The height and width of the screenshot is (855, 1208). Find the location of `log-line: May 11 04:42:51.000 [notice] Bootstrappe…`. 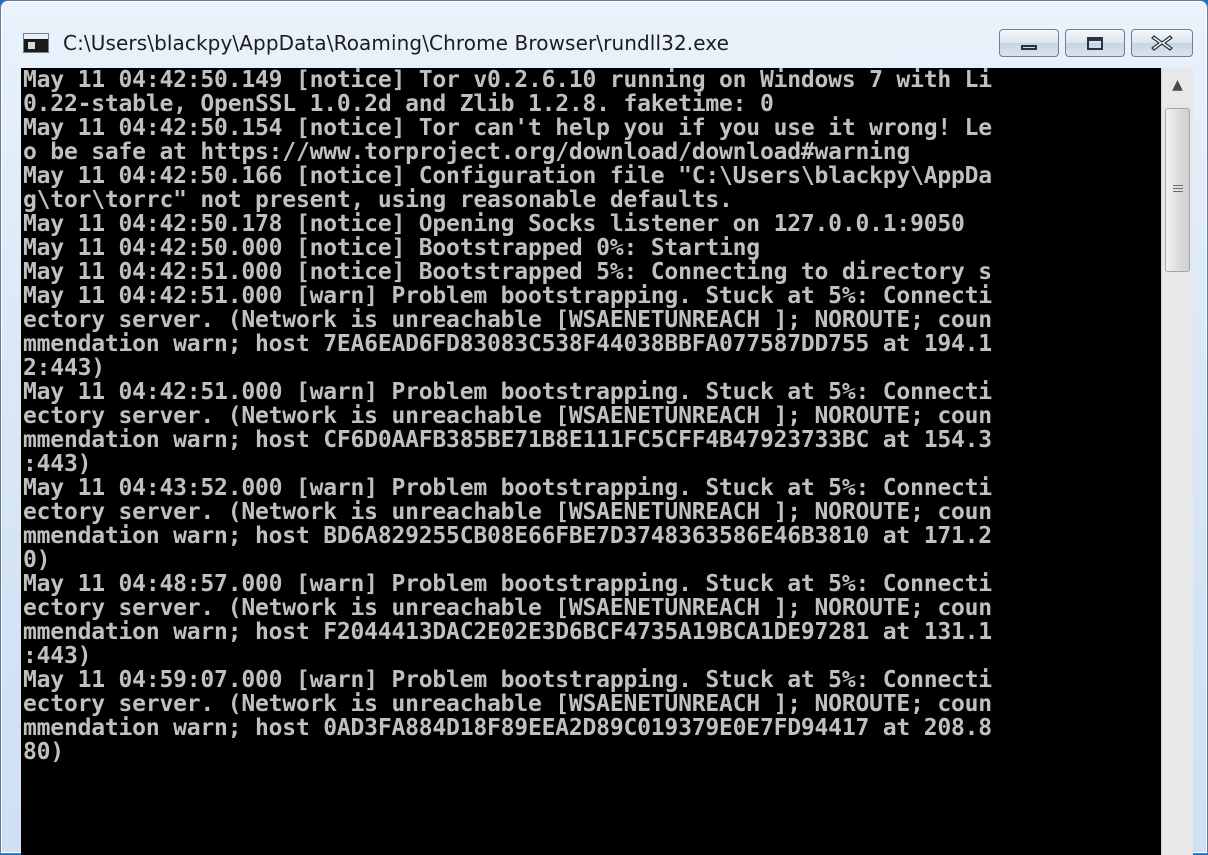

log-line: May 11 04:42:51.000 [notice] Bootstrappe… is located at coordinates (507, 272).